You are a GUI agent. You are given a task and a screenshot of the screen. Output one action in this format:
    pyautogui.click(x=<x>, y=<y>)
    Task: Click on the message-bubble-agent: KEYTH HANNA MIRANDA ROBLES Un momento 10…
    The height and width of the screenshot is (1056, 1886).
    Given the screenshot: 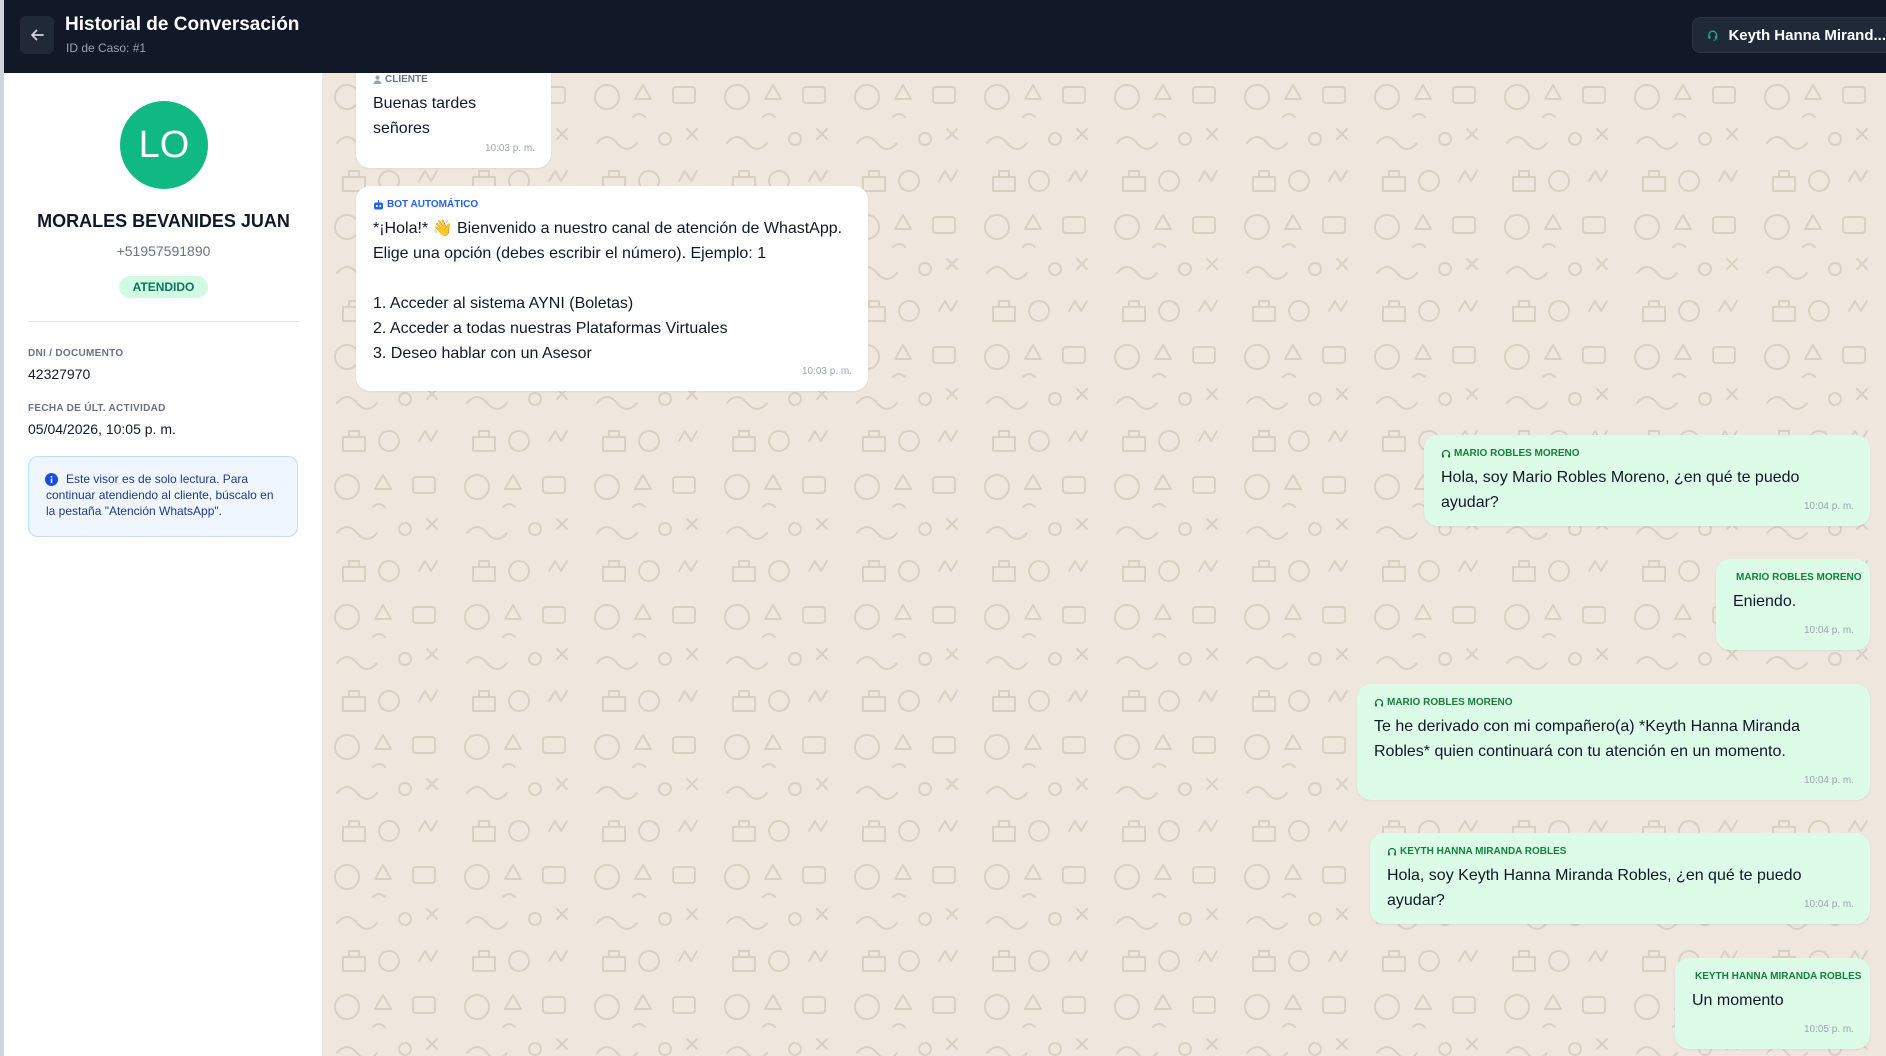 What is the action you would take?
    pyautogui.click(x=1772, y=1003)
    